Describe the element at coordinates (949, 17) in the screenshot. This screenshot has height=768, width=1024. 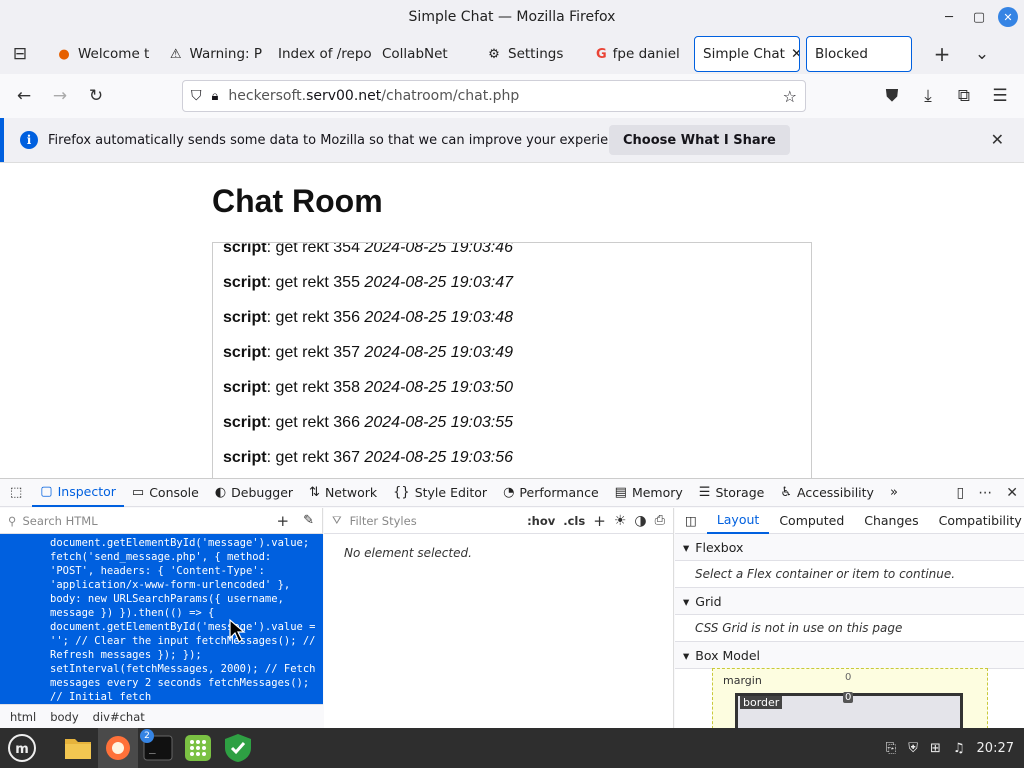
I see `minimize-icon: ─` at that location.